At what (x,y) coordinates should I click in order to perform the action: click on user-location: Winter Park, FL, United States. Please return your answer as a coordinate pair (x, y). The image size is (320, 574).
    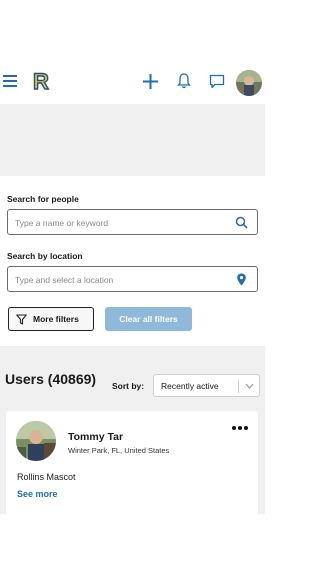
    Looking at the image, I should click on (119, 450).